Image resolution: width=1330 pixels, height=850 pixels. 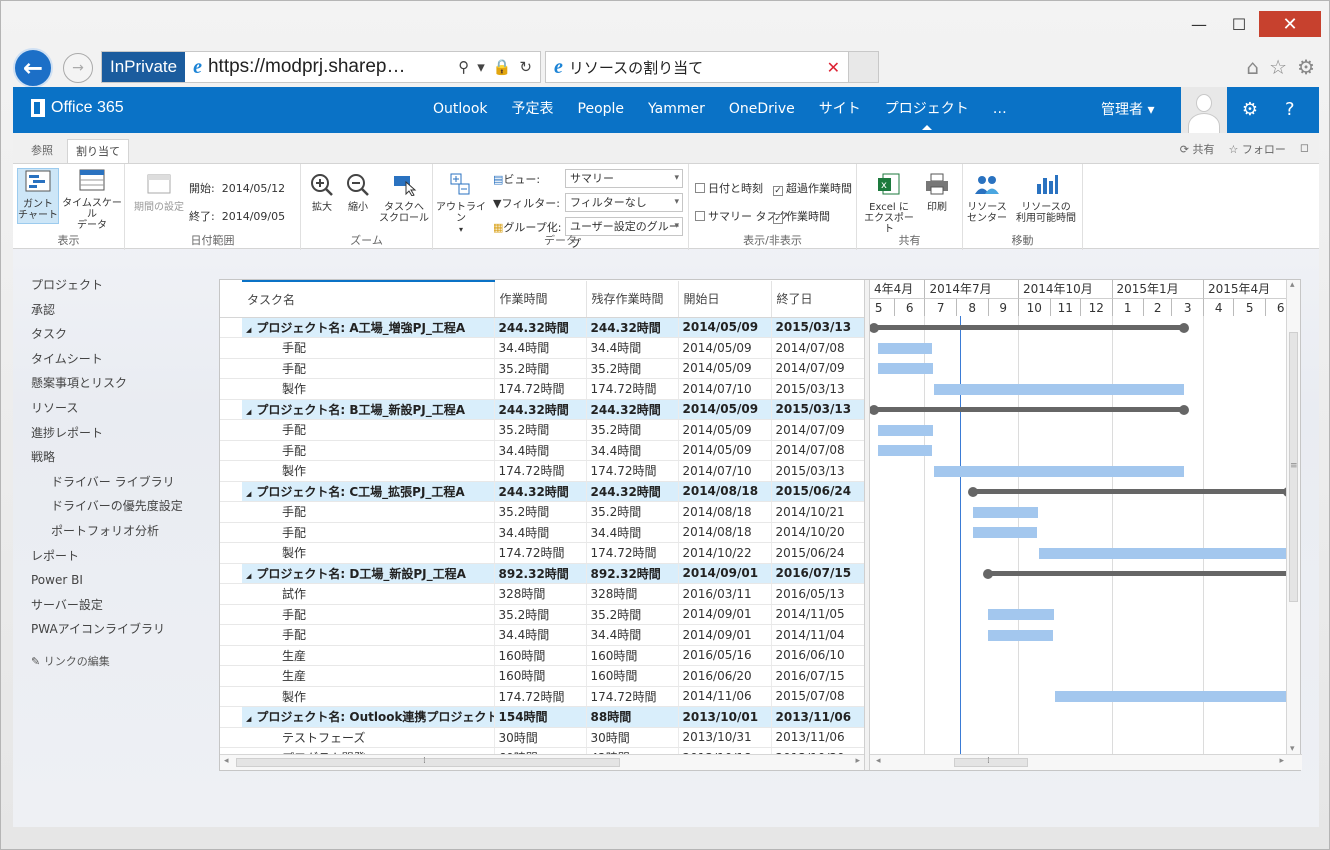 What do you see at coordinates (991, 761) in the screenshot?
I see `gantt-hscroll-thumb: ⁞` at bounding box center [991, 761].